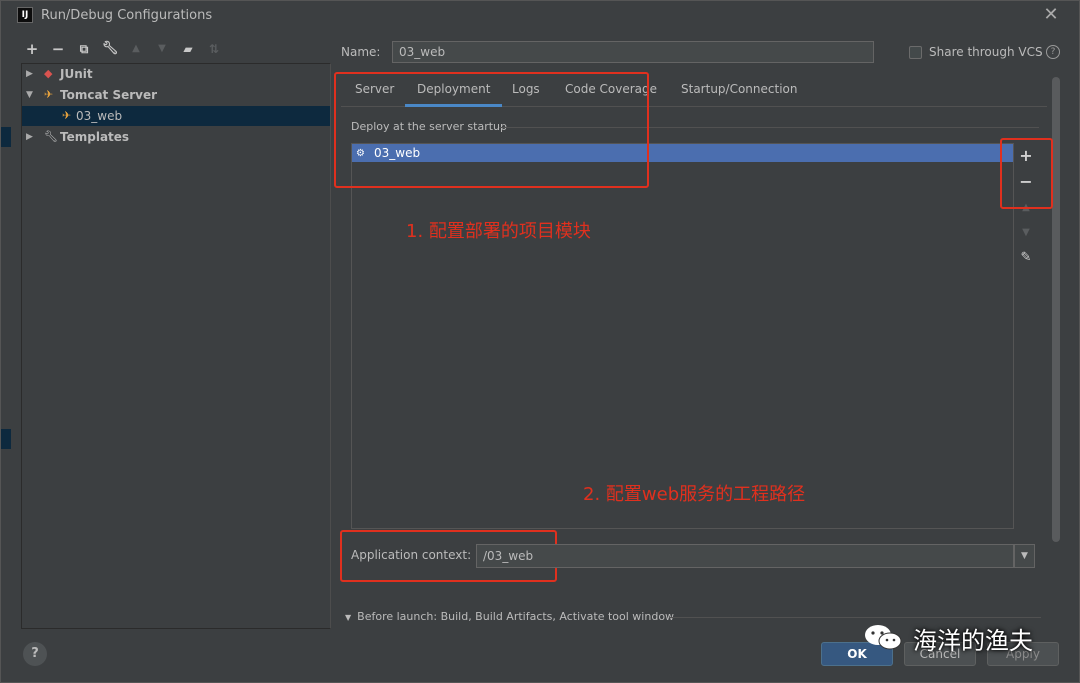  Describe the element at coordinates (1056, 309) in the screenshot. I see `vertical-scrollbar` at that location.